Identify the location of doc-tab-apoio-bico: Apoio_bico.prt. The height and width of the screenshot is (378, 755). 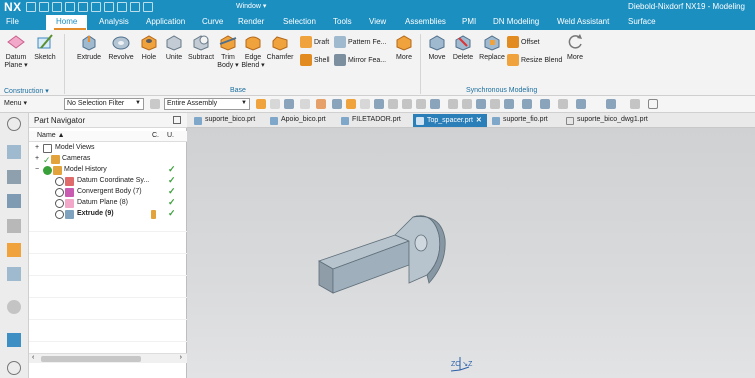
(298, 120).